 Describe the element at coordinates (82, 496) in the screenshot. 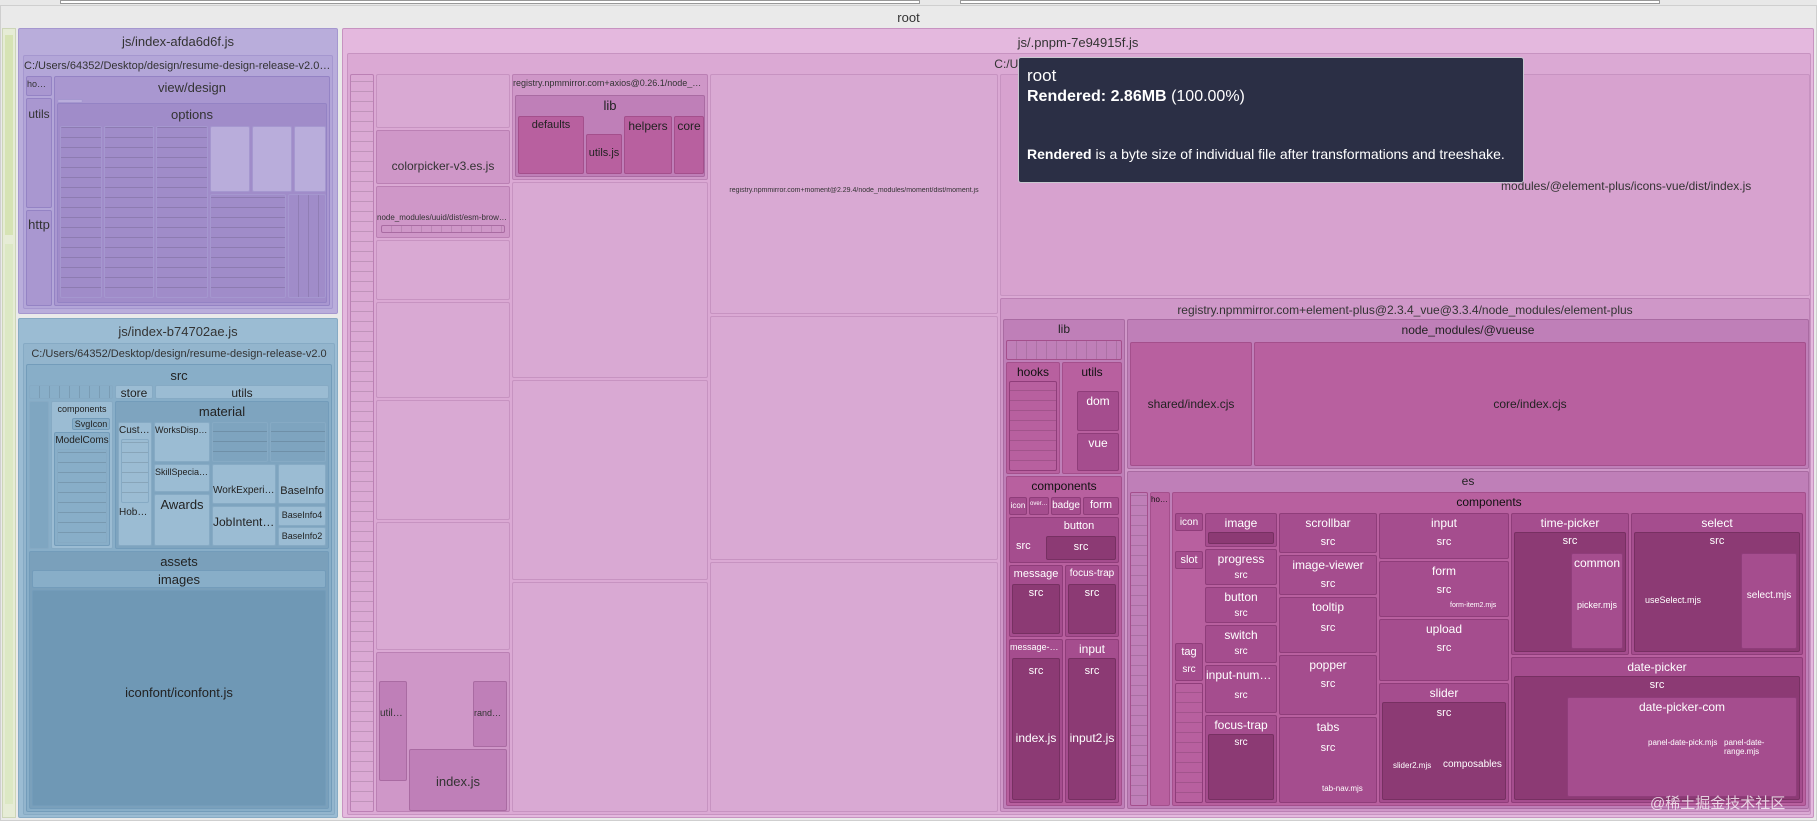

I see `modelcoms-files` at that location.